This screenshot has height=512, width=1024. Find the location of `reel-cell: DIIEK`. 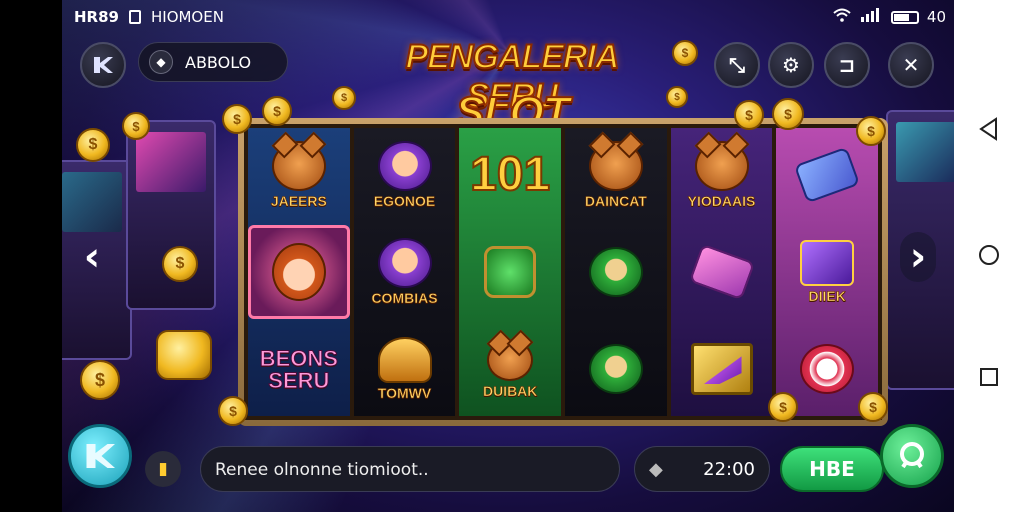

reel-cell: DIIEK is located at coordinates (827, 271).